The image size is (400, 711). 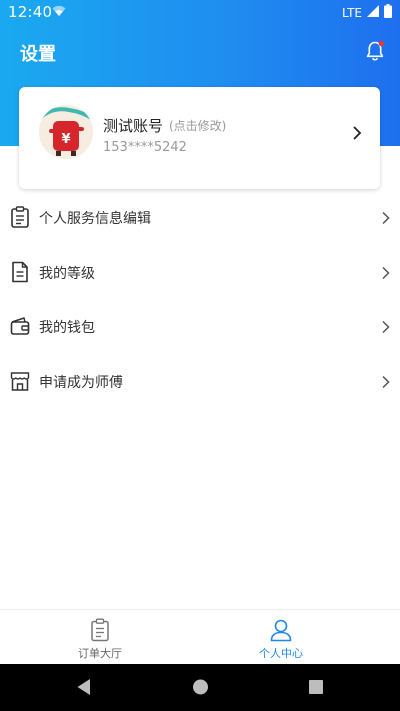 I want to click on document-icon, so click(x=20, y=272).